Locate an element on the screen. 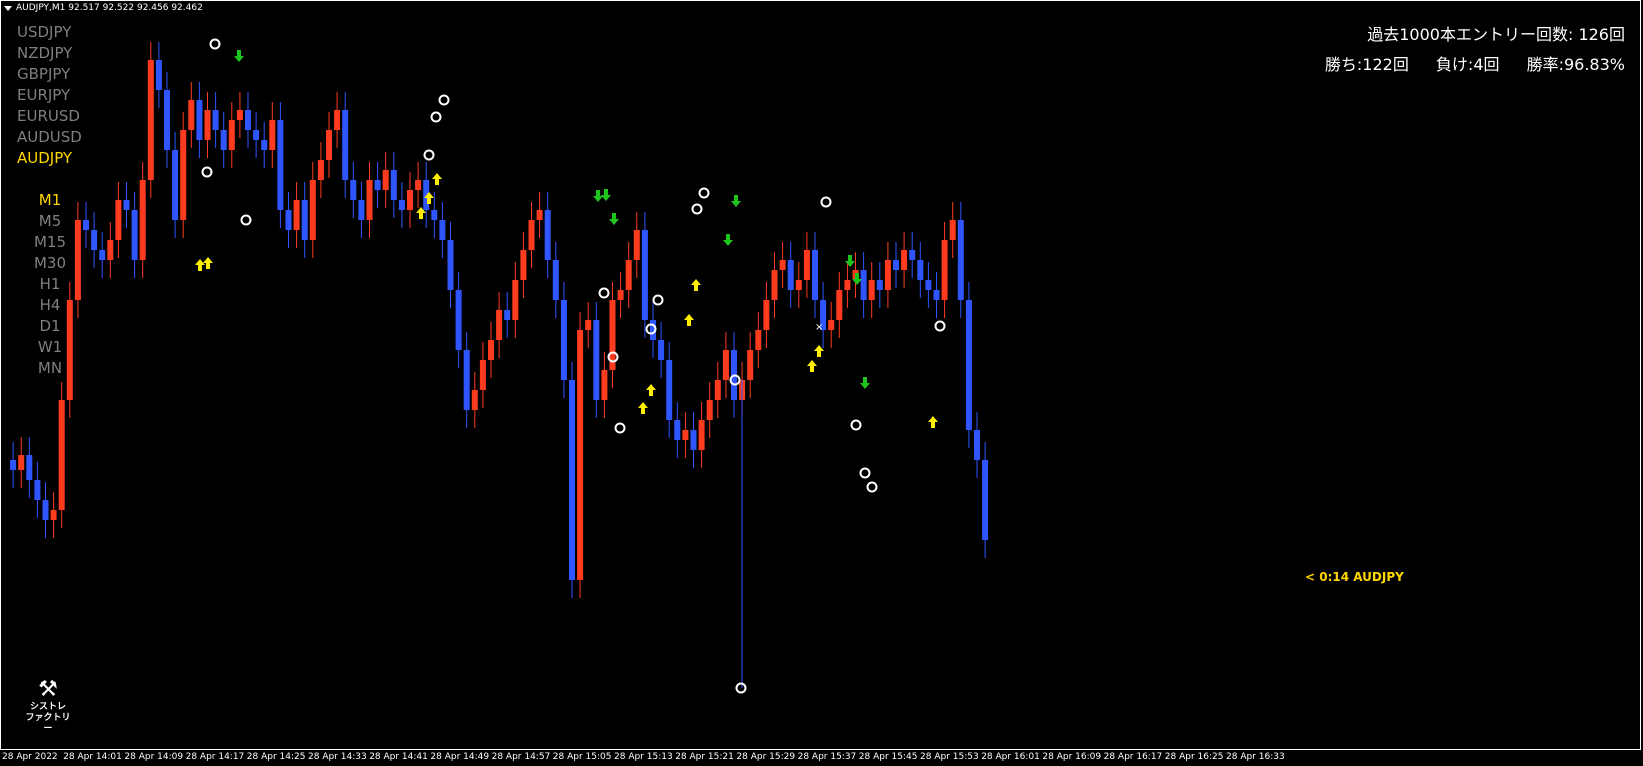  time-tick: 28 Apr 15:29 is located at coordinates (766, 757).